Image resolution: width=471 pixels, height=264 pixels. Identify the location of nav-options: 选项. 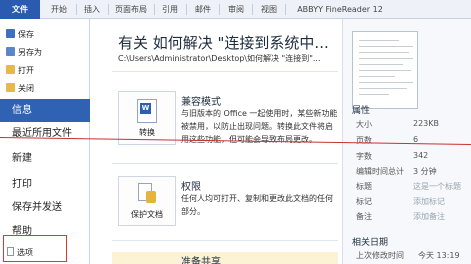
(20, 253).